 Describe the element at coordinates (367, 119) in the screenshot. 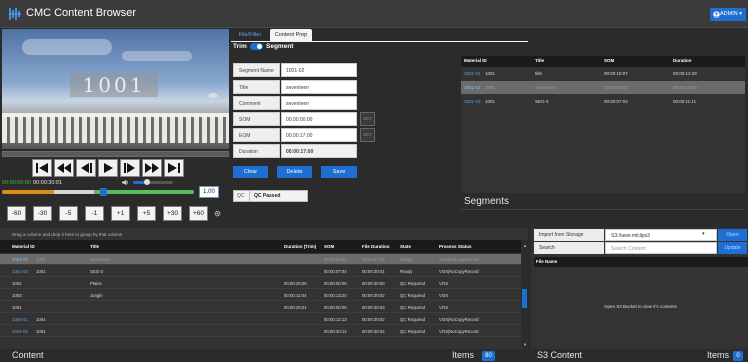

I see `set-som-button: SET` at that location.